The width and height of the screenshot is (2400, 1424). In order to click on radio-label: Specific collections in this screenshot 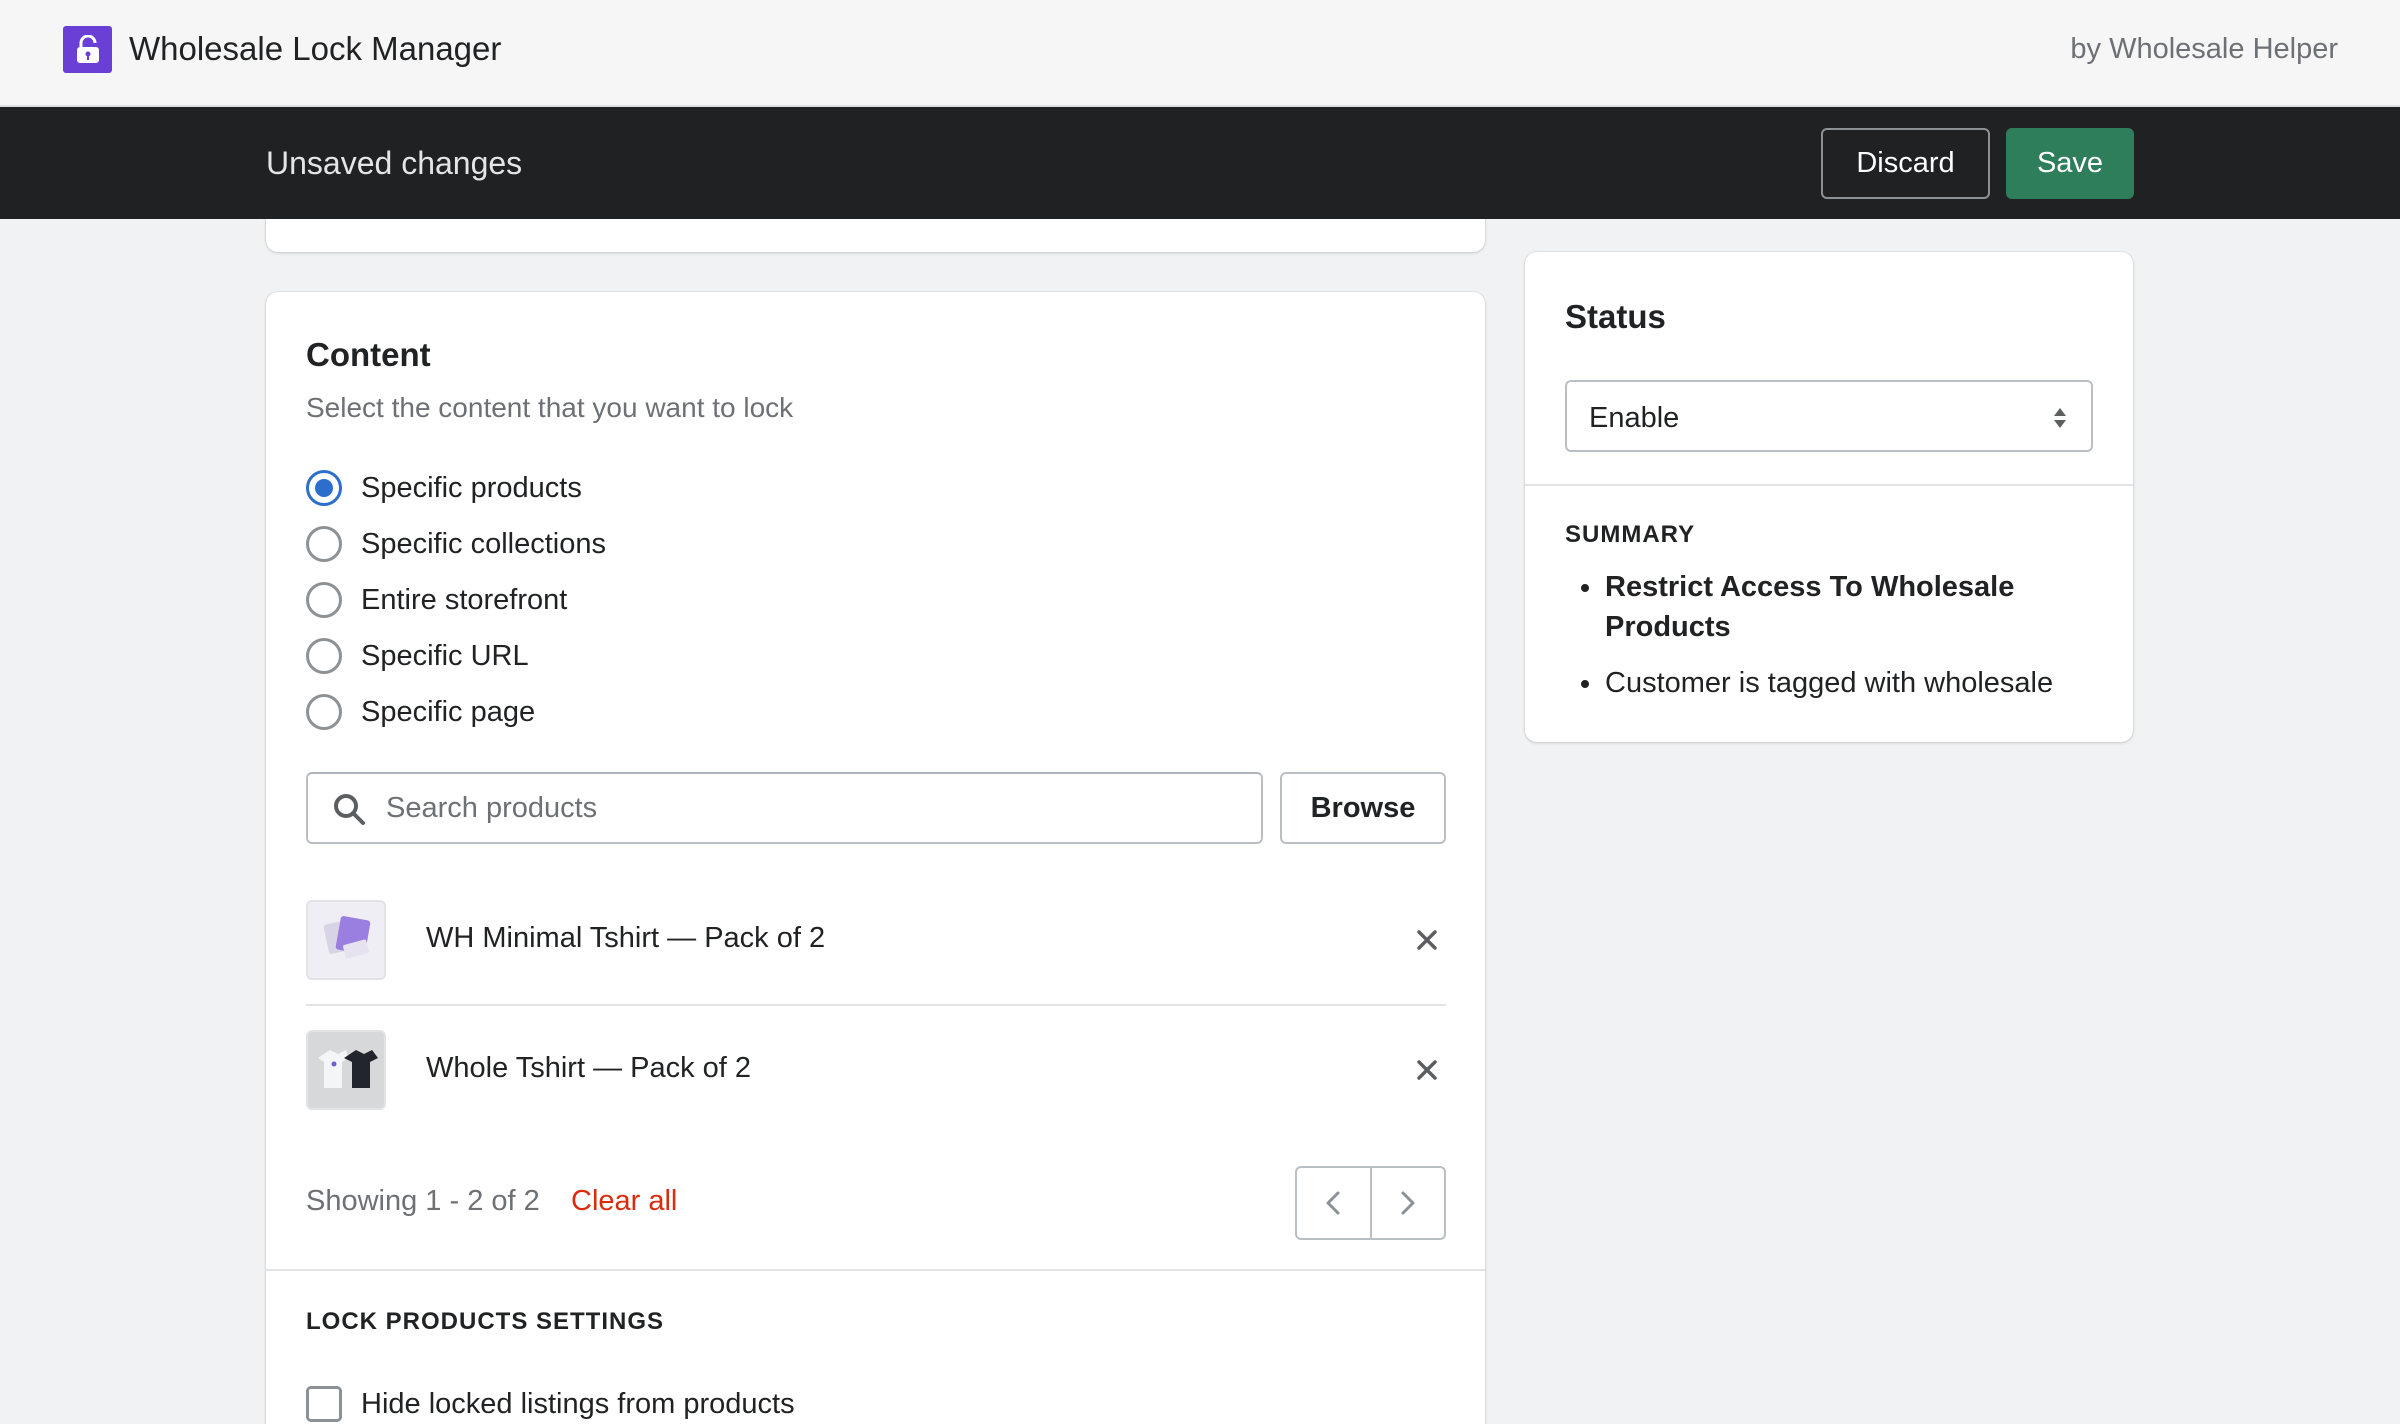, I will do `click(483, 543)`.